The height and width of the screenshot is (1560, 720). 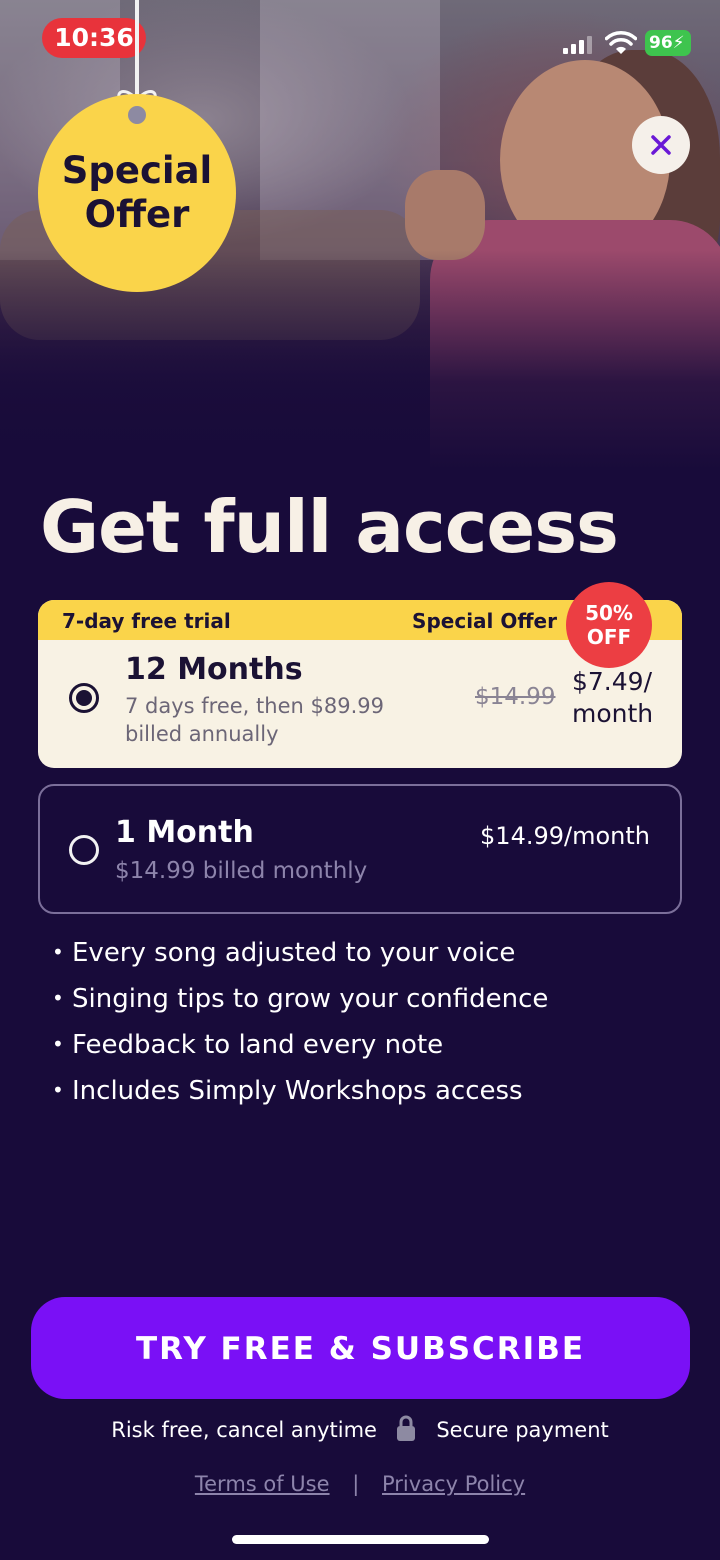 What do you see at coordinates (137, 170) in the screenshot?
I see `tag-line-1: Special` at bounding box center [137, 170].